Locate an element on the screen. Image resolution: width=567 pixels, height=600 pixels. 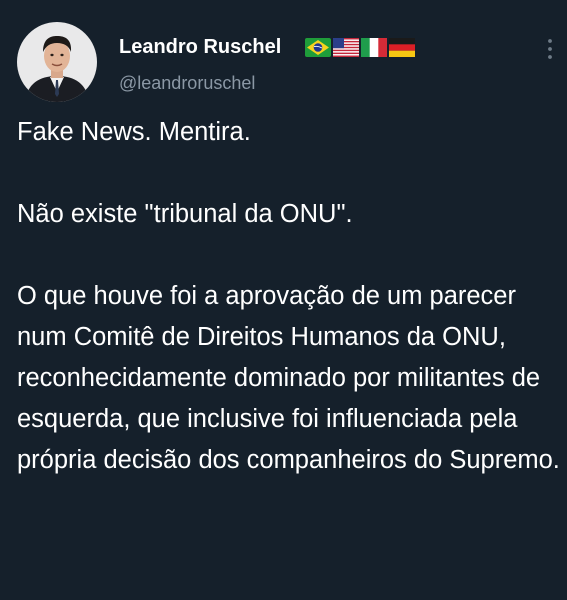
avatar is located at coordinates (57, 62).